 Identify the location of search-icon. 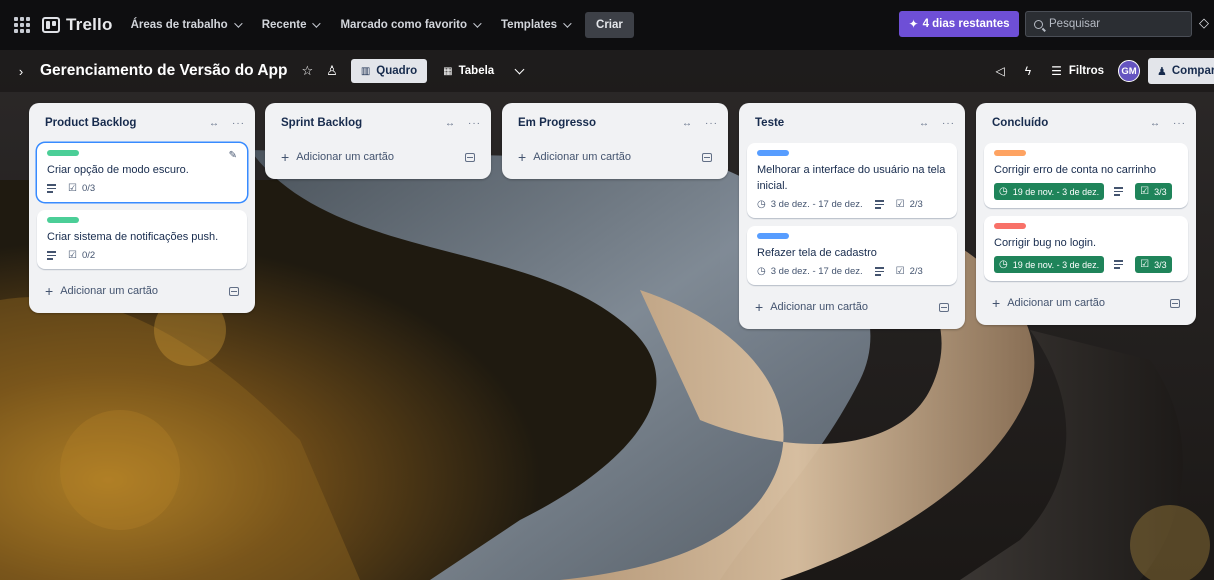
(1038, 24).